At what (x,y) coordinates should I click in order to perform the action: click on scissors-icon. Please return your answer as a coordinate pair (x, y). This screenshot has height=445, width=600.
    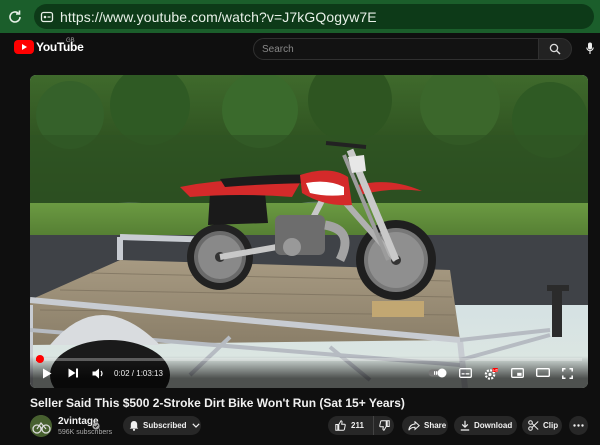
    Looking at the image, I should click on (533, 425).